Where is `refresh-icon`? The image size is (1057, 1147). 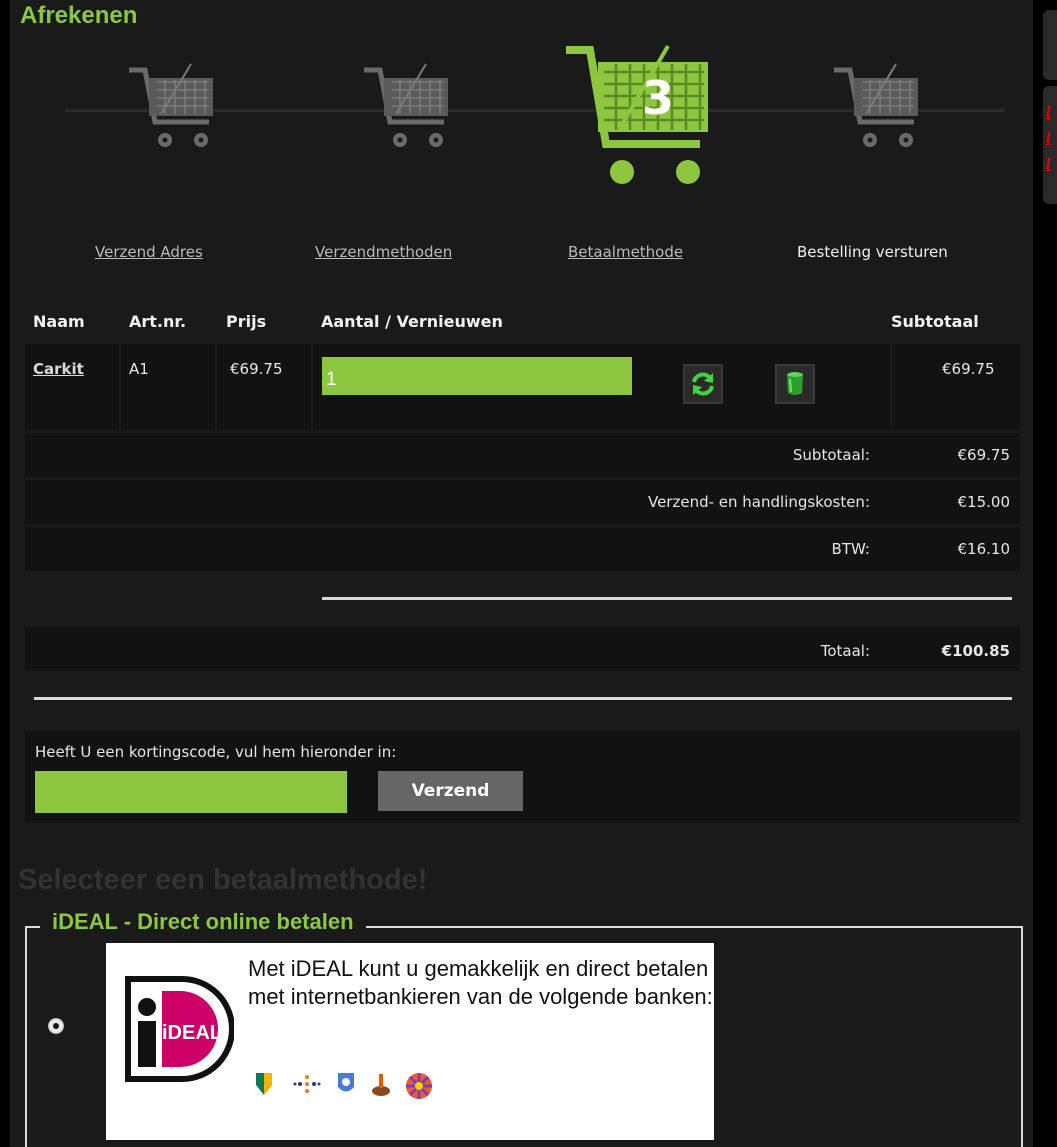
refresh-icon is located at coordinates (703, 384).